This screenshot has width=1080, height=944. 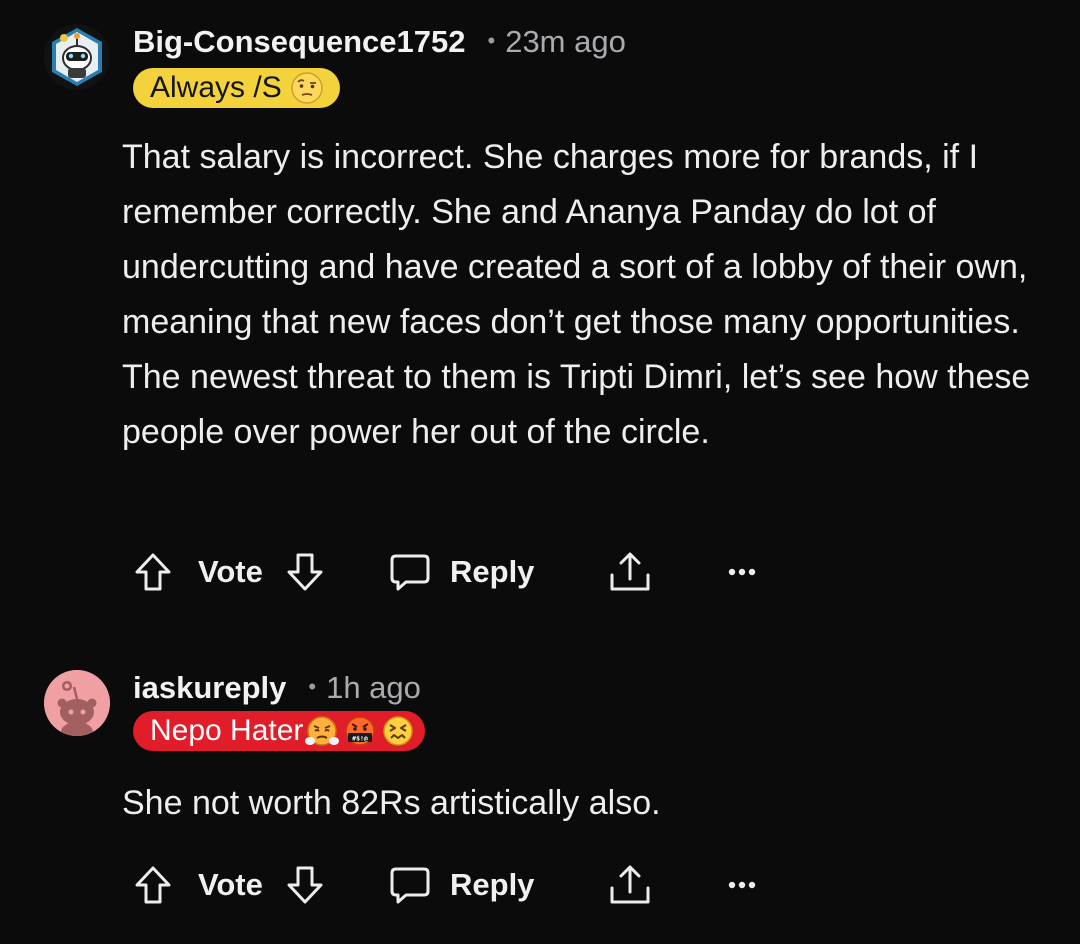 I want to click on username: iaskureply, so click(x=209, y=688).